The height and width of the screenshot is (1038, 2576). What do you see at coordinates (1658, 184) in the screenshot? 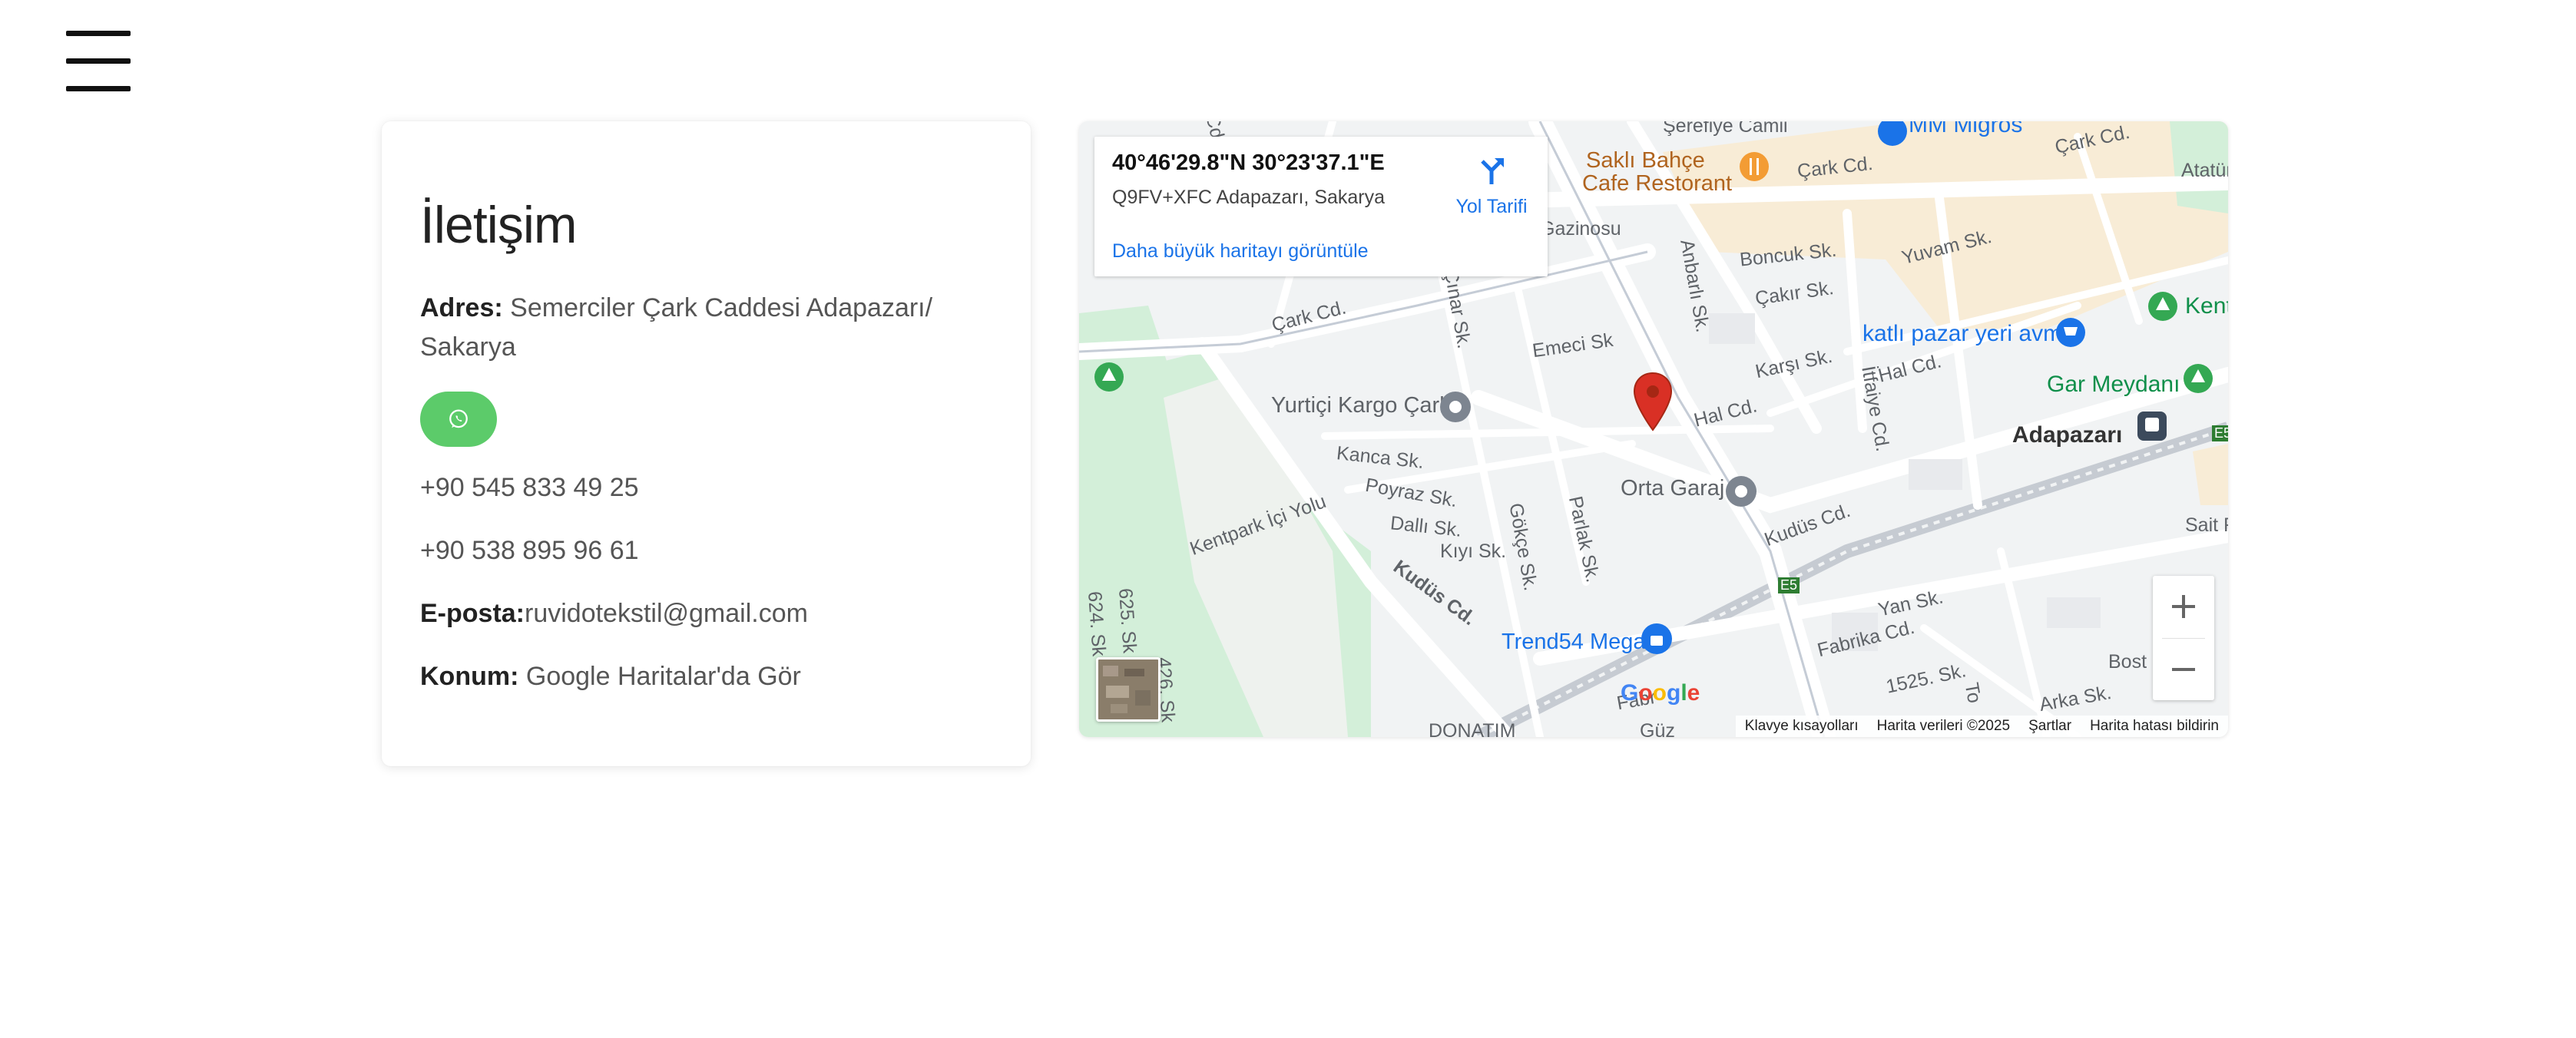
I see `map-label-sakli-bahce-2: Cafe Restorant` at bounding box center [1658, 184].